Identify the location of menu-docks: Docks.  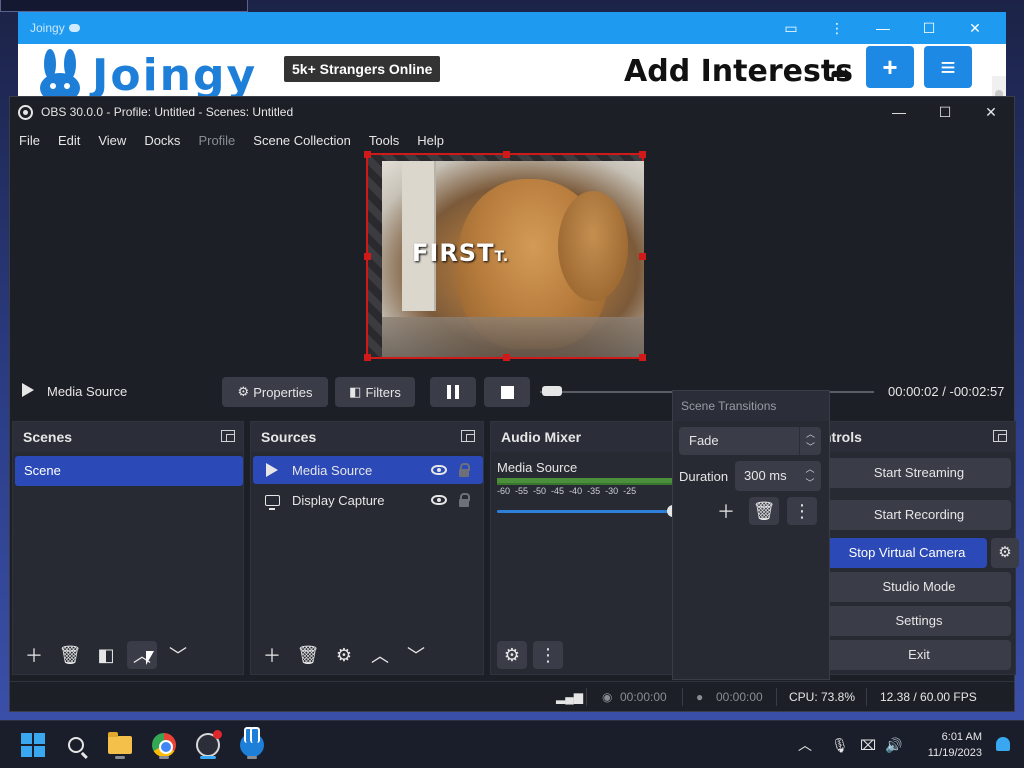
(162, 140).